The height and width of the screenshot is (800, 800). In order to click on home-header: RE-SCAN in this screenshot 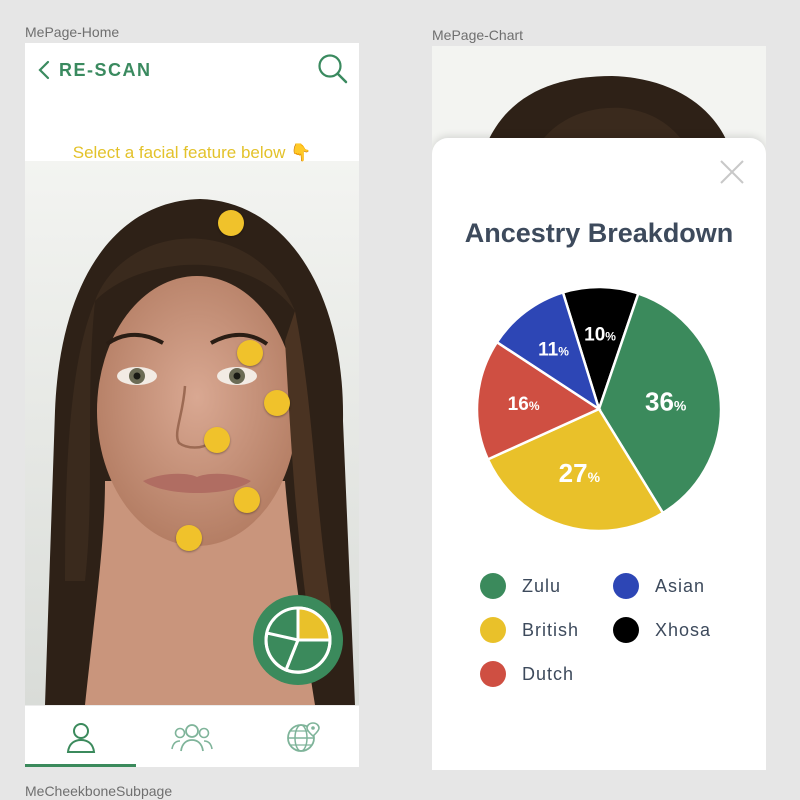, I will do `click(192, 69)`.